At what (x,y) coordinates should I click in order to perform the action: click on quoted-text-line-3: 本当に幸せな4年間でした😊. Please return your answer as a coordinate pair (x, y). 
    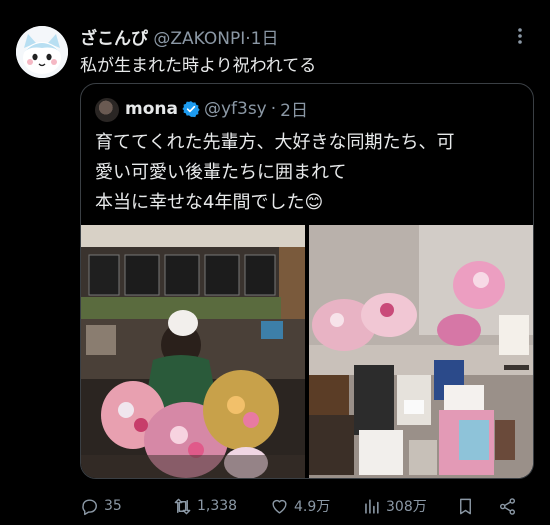
    Looking at the image, I should click on (209, 202).